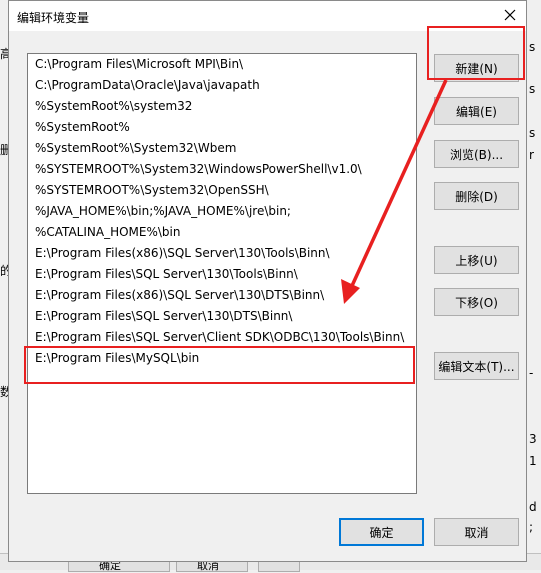 Image resolution: width=541 pixels, height=573 pixels. I want to click on background-fragment: 1, so click(533, 461).